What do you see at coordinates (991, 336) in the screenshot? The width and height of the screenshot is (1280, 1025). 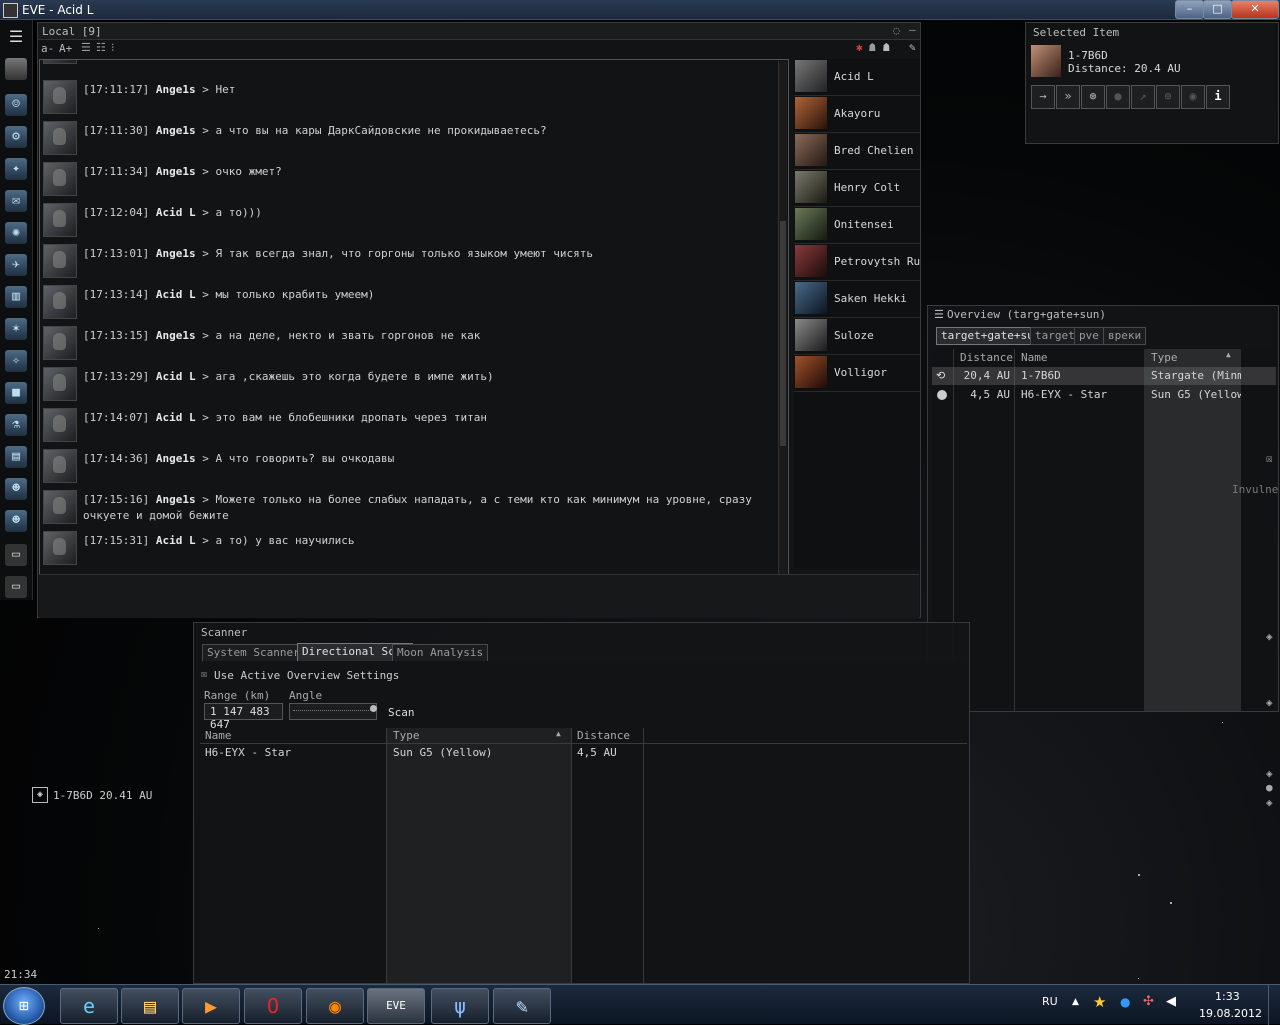 I see `tab-target-gate-sun: target+gate+sun` at bounding box center [991, 336].